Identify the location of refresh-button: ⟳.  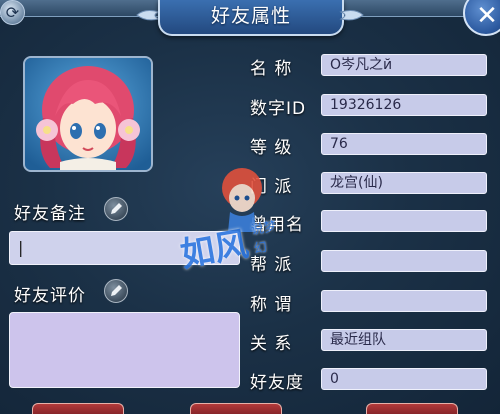
(12, 12).